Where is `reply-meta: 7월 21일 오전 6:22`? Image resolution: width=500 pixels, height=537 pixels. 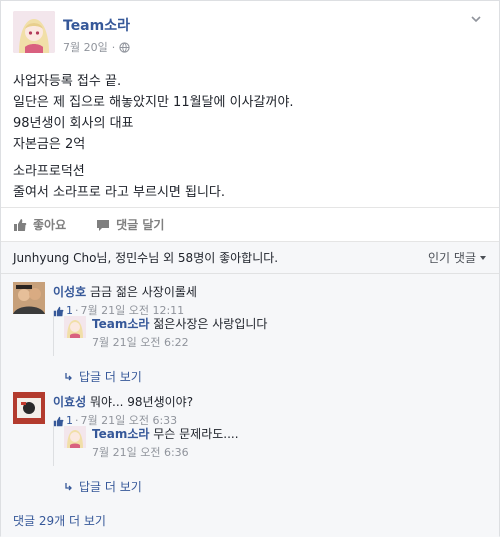
reply-meta: 7월 21일 오전 6:22 is located at coordinates (179, 343).